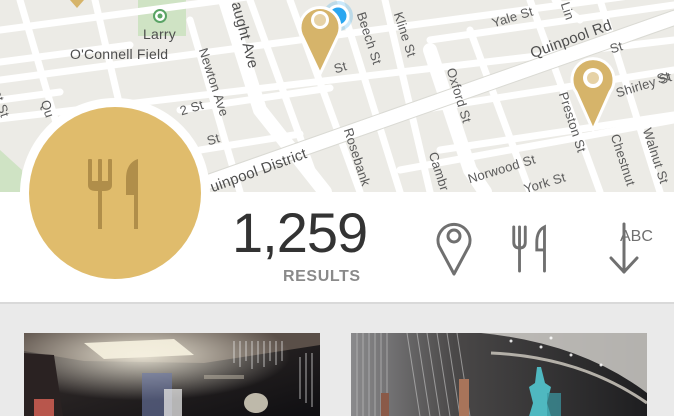 This screenshot has width=674, height=416. Describe the element at coordinates (119, 54) in the screenshot. I see `park-label-line2: O'Connell Field` at that location.